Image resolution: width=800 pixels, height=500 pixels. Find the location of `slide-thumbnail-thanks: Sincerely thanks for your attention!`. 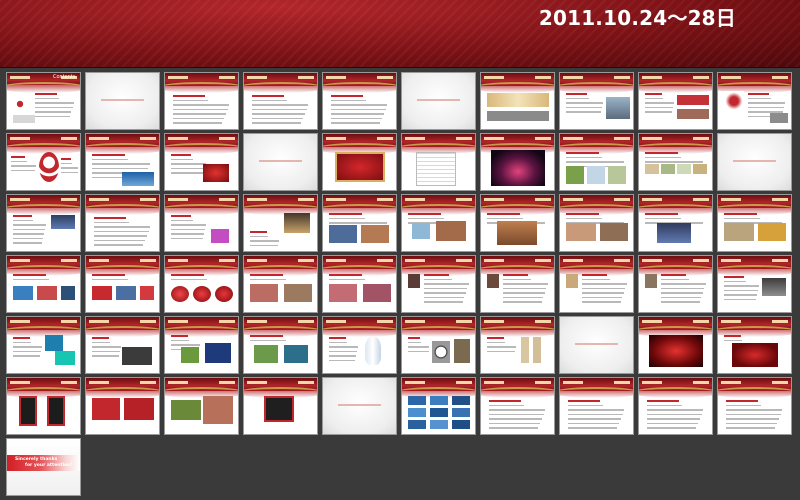

slide-thumbnail-thanks: Sincerely thanks for your attention! is located at coordinates (43, 467).